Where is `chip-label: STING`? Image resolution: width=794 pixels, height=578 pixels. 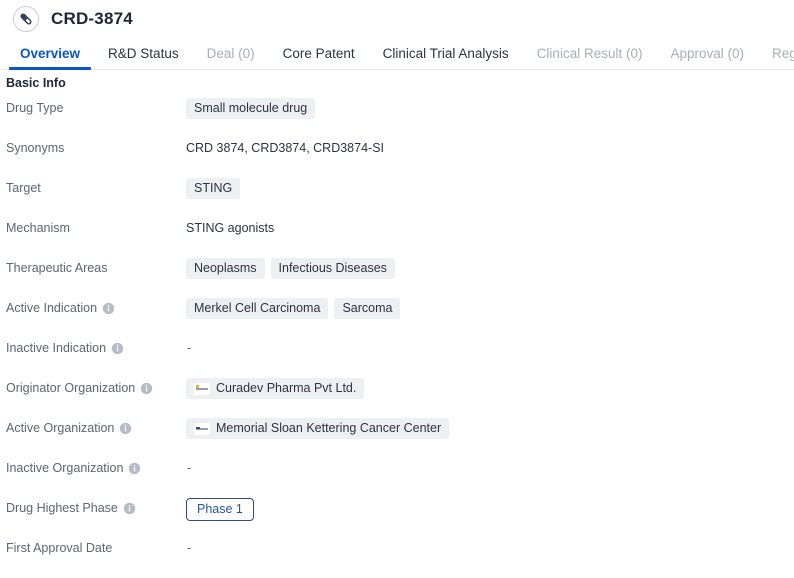
chip-label: STING is located at coordinates (213, 188).